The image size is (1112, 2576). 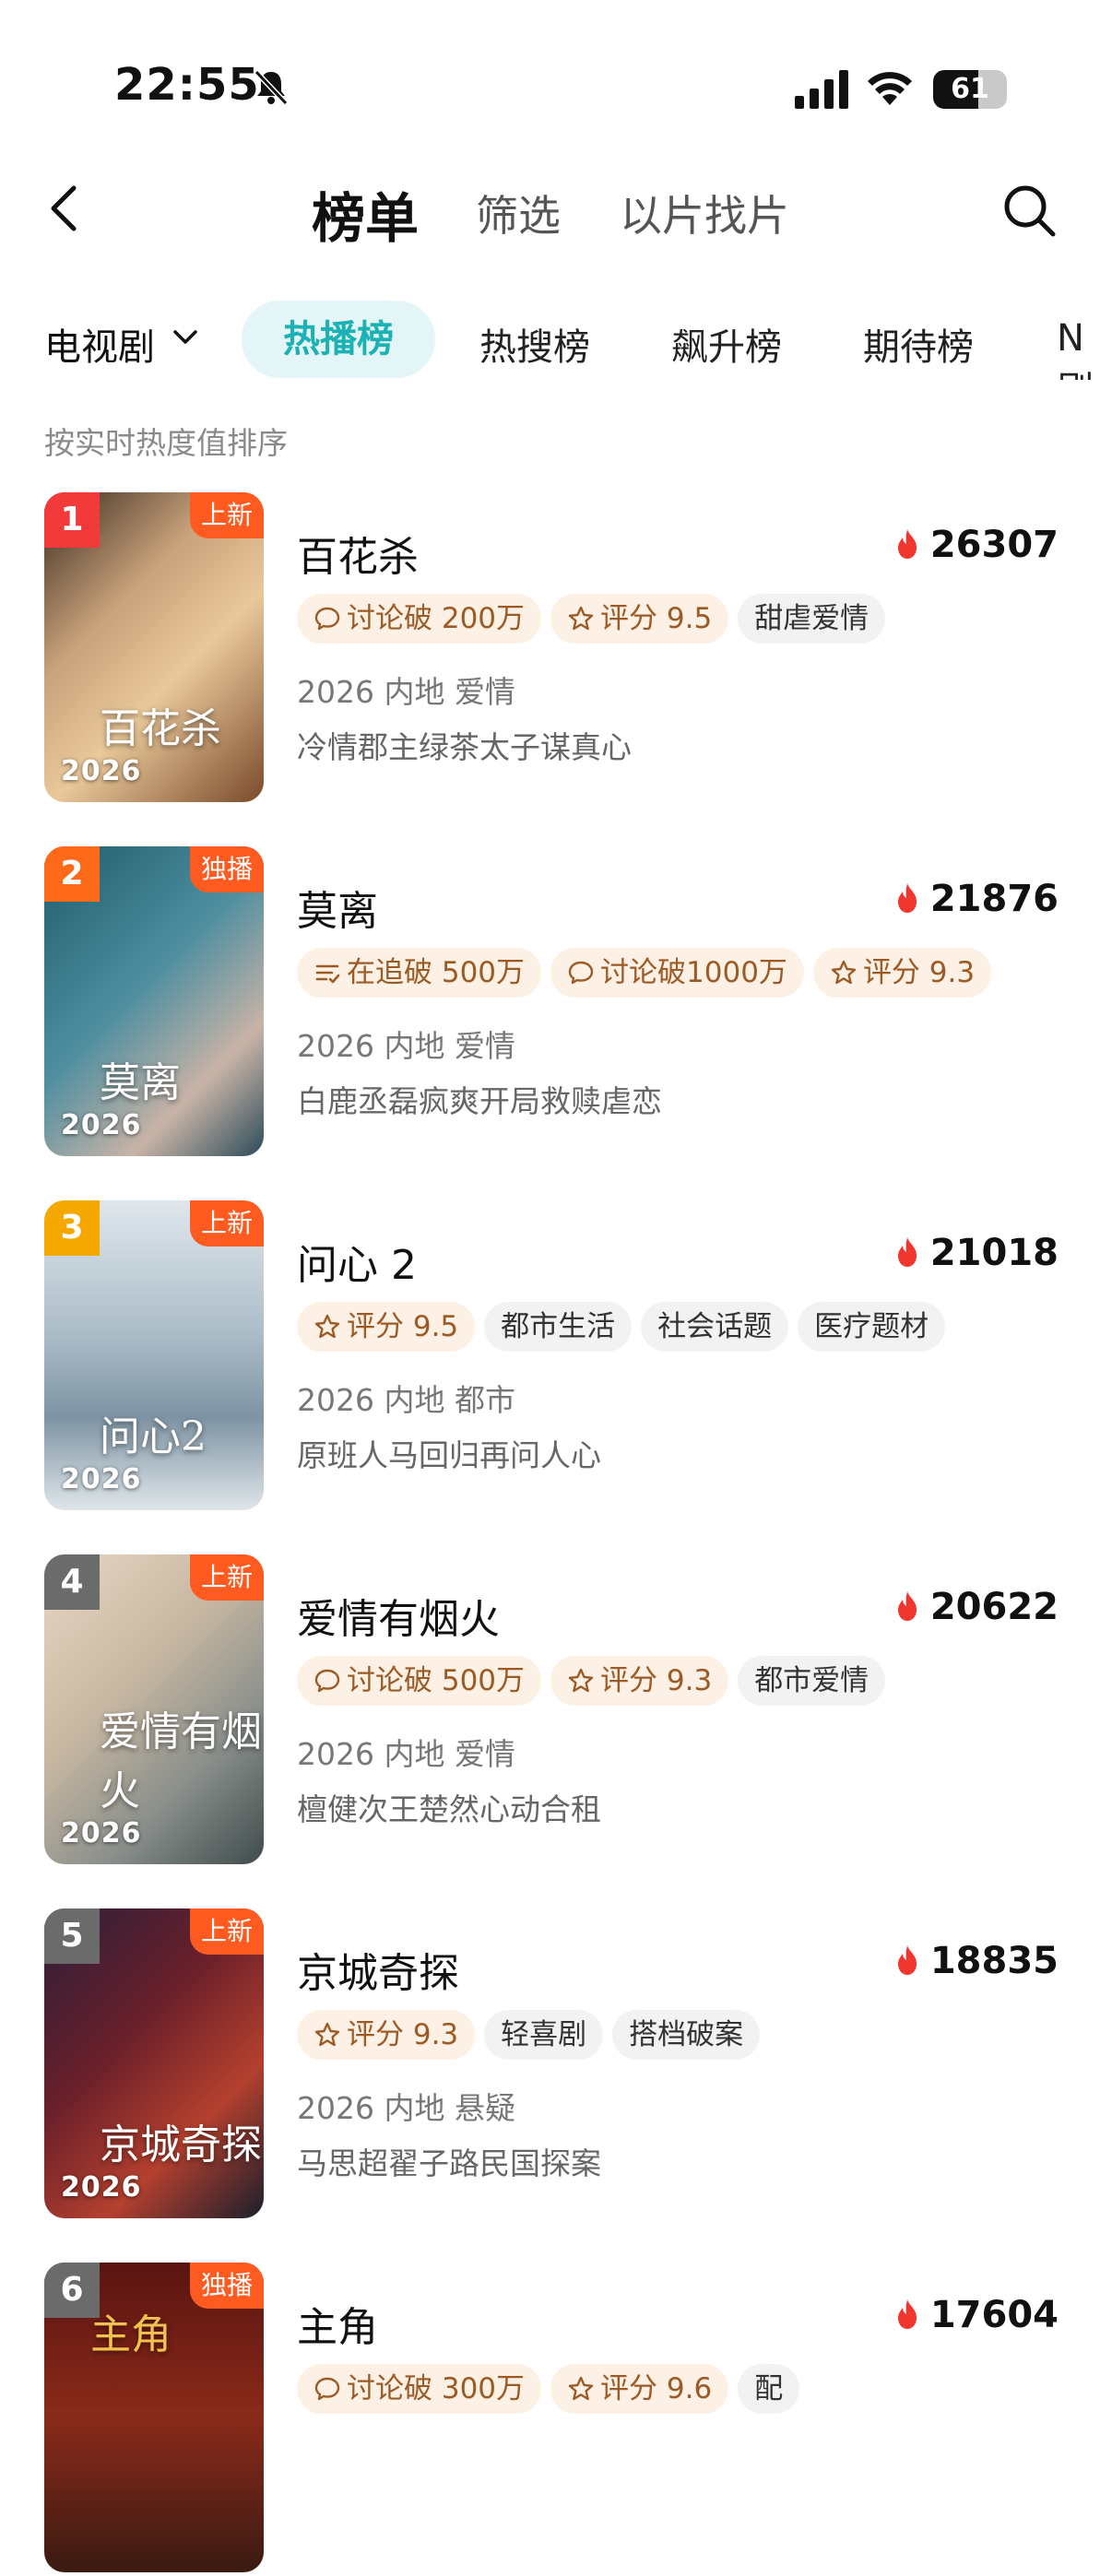 What do you see at coordinates (890, 88) in the screenshot?
I see `wifi-icon` at bounding box center [890, 88].